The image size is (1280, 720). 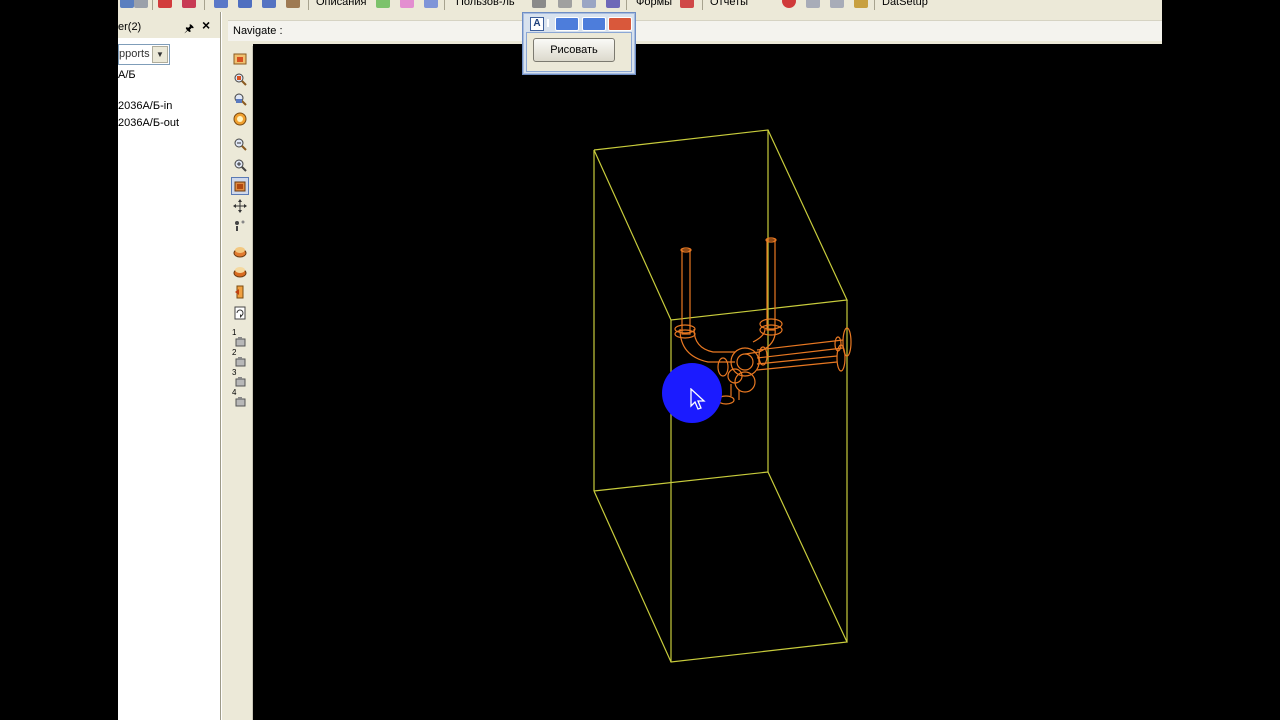 What do you see at coordinates (134, 54) in the screenshot?
I see `filter-value: pports` at bounding box center [134, 54].